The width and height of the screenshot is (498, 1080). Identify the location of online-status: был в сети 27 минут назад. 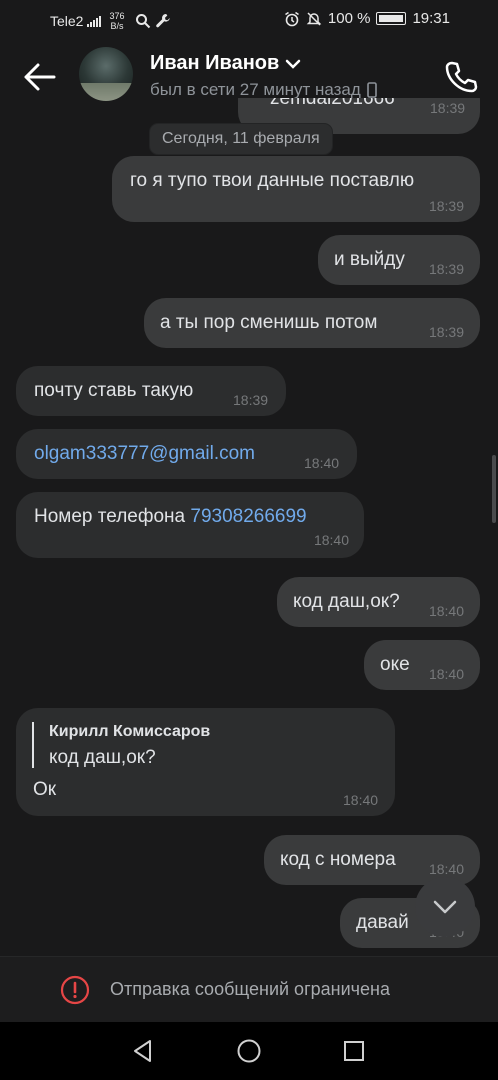
(263, 90).